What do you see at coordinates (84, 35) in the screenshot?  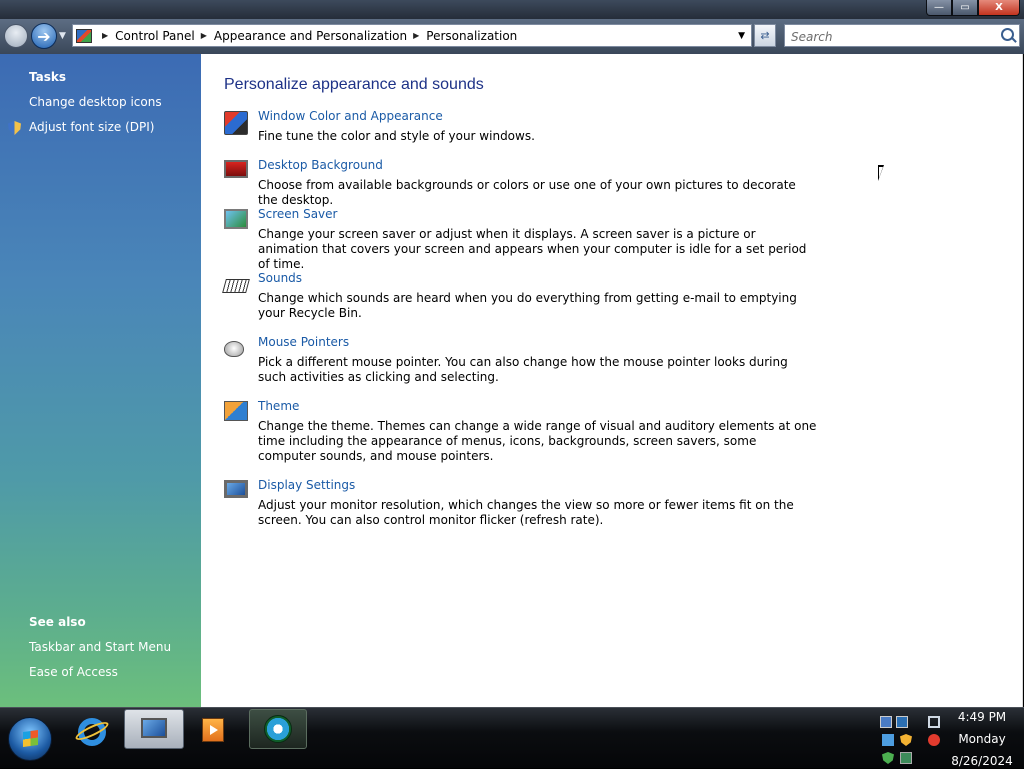 I see `control-panel-icon` at bounding box center [84, 35].